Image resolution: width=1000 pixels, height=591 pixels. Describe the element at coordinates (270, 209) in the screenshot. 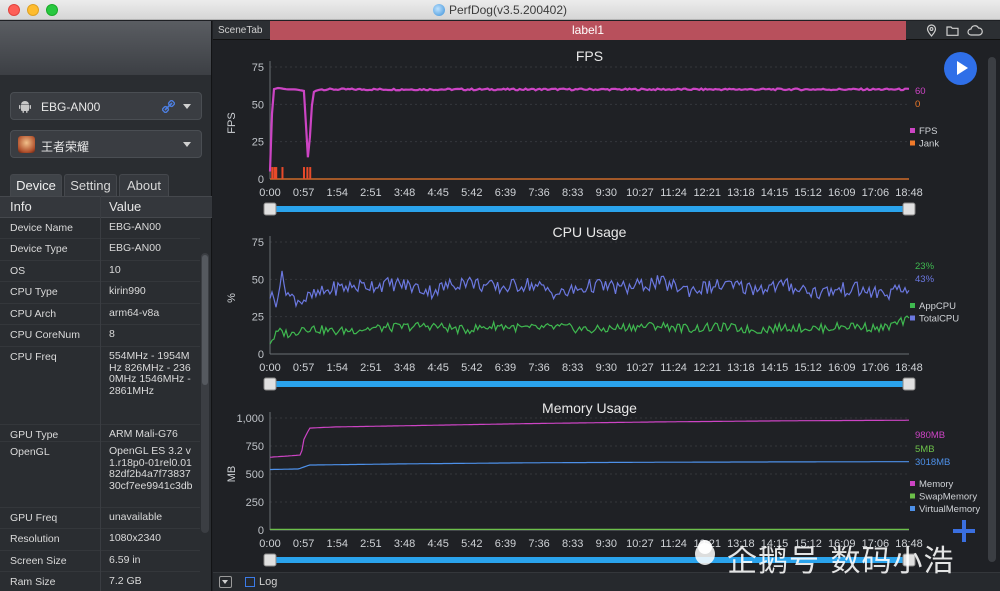

I see `slider-handle-left` at that location.